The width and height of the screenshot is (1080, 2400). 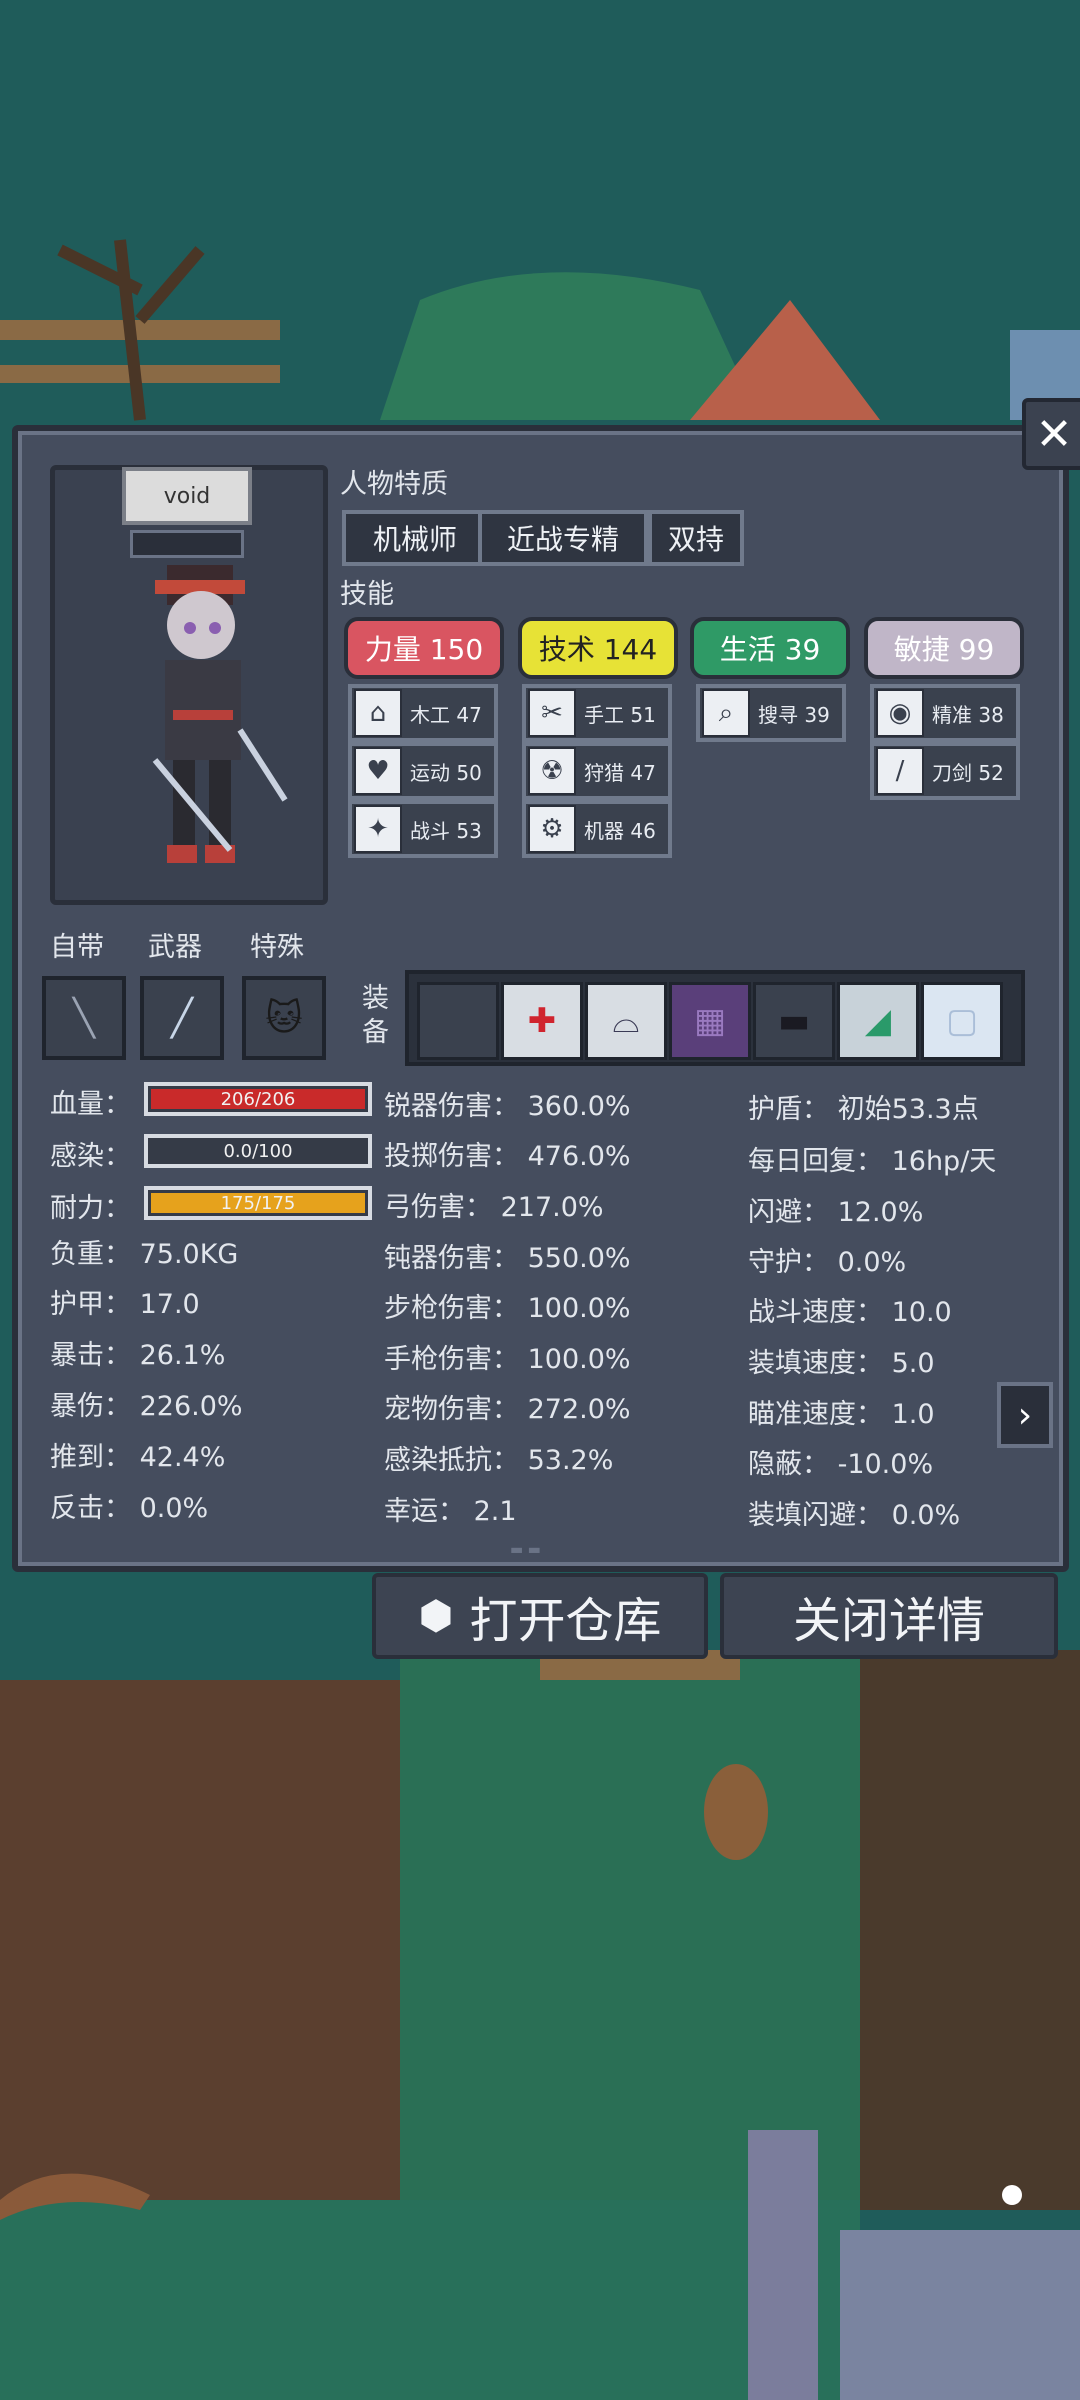 I want to click on skill-athletics-label: 运动 50, so click(x=446, y=772).